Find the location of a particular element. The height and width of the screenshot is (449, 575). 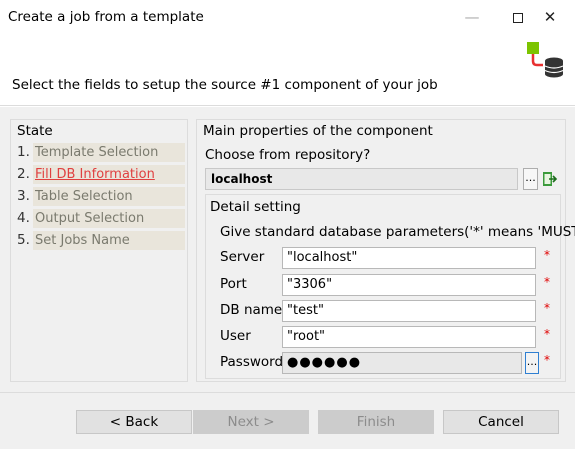

repository-field: localhost is located at coordinates (361, 179).